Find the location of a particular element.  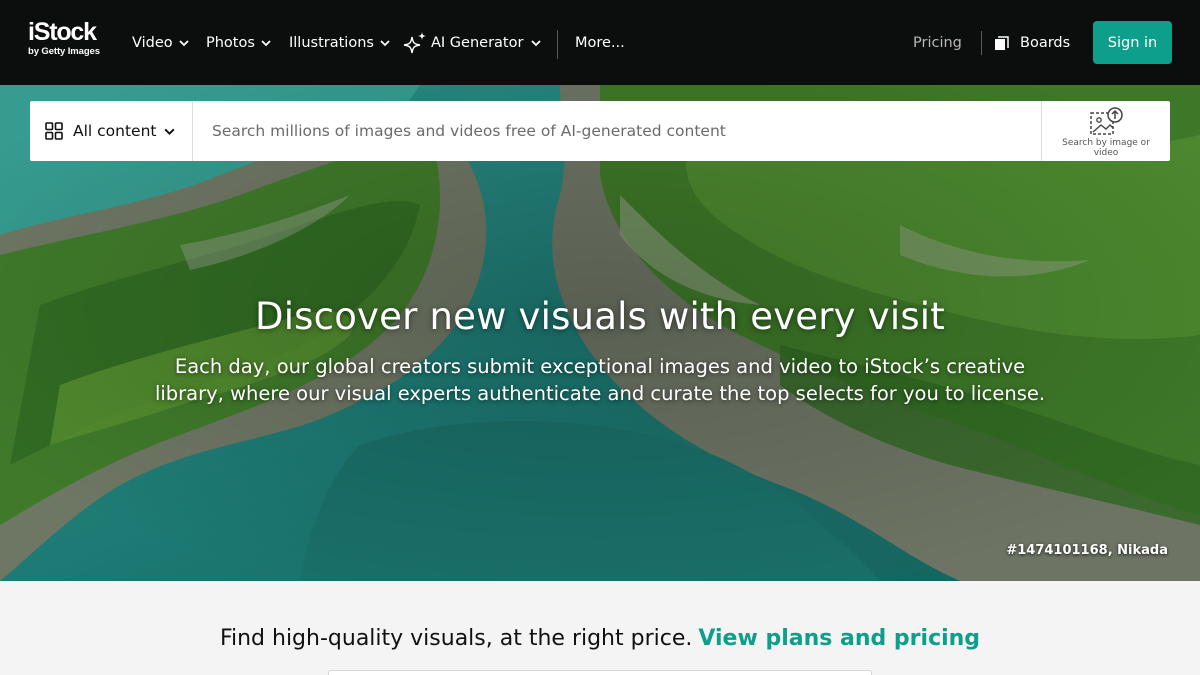

logo-tagline: by Getty Images is located at coordinates (64, 51).